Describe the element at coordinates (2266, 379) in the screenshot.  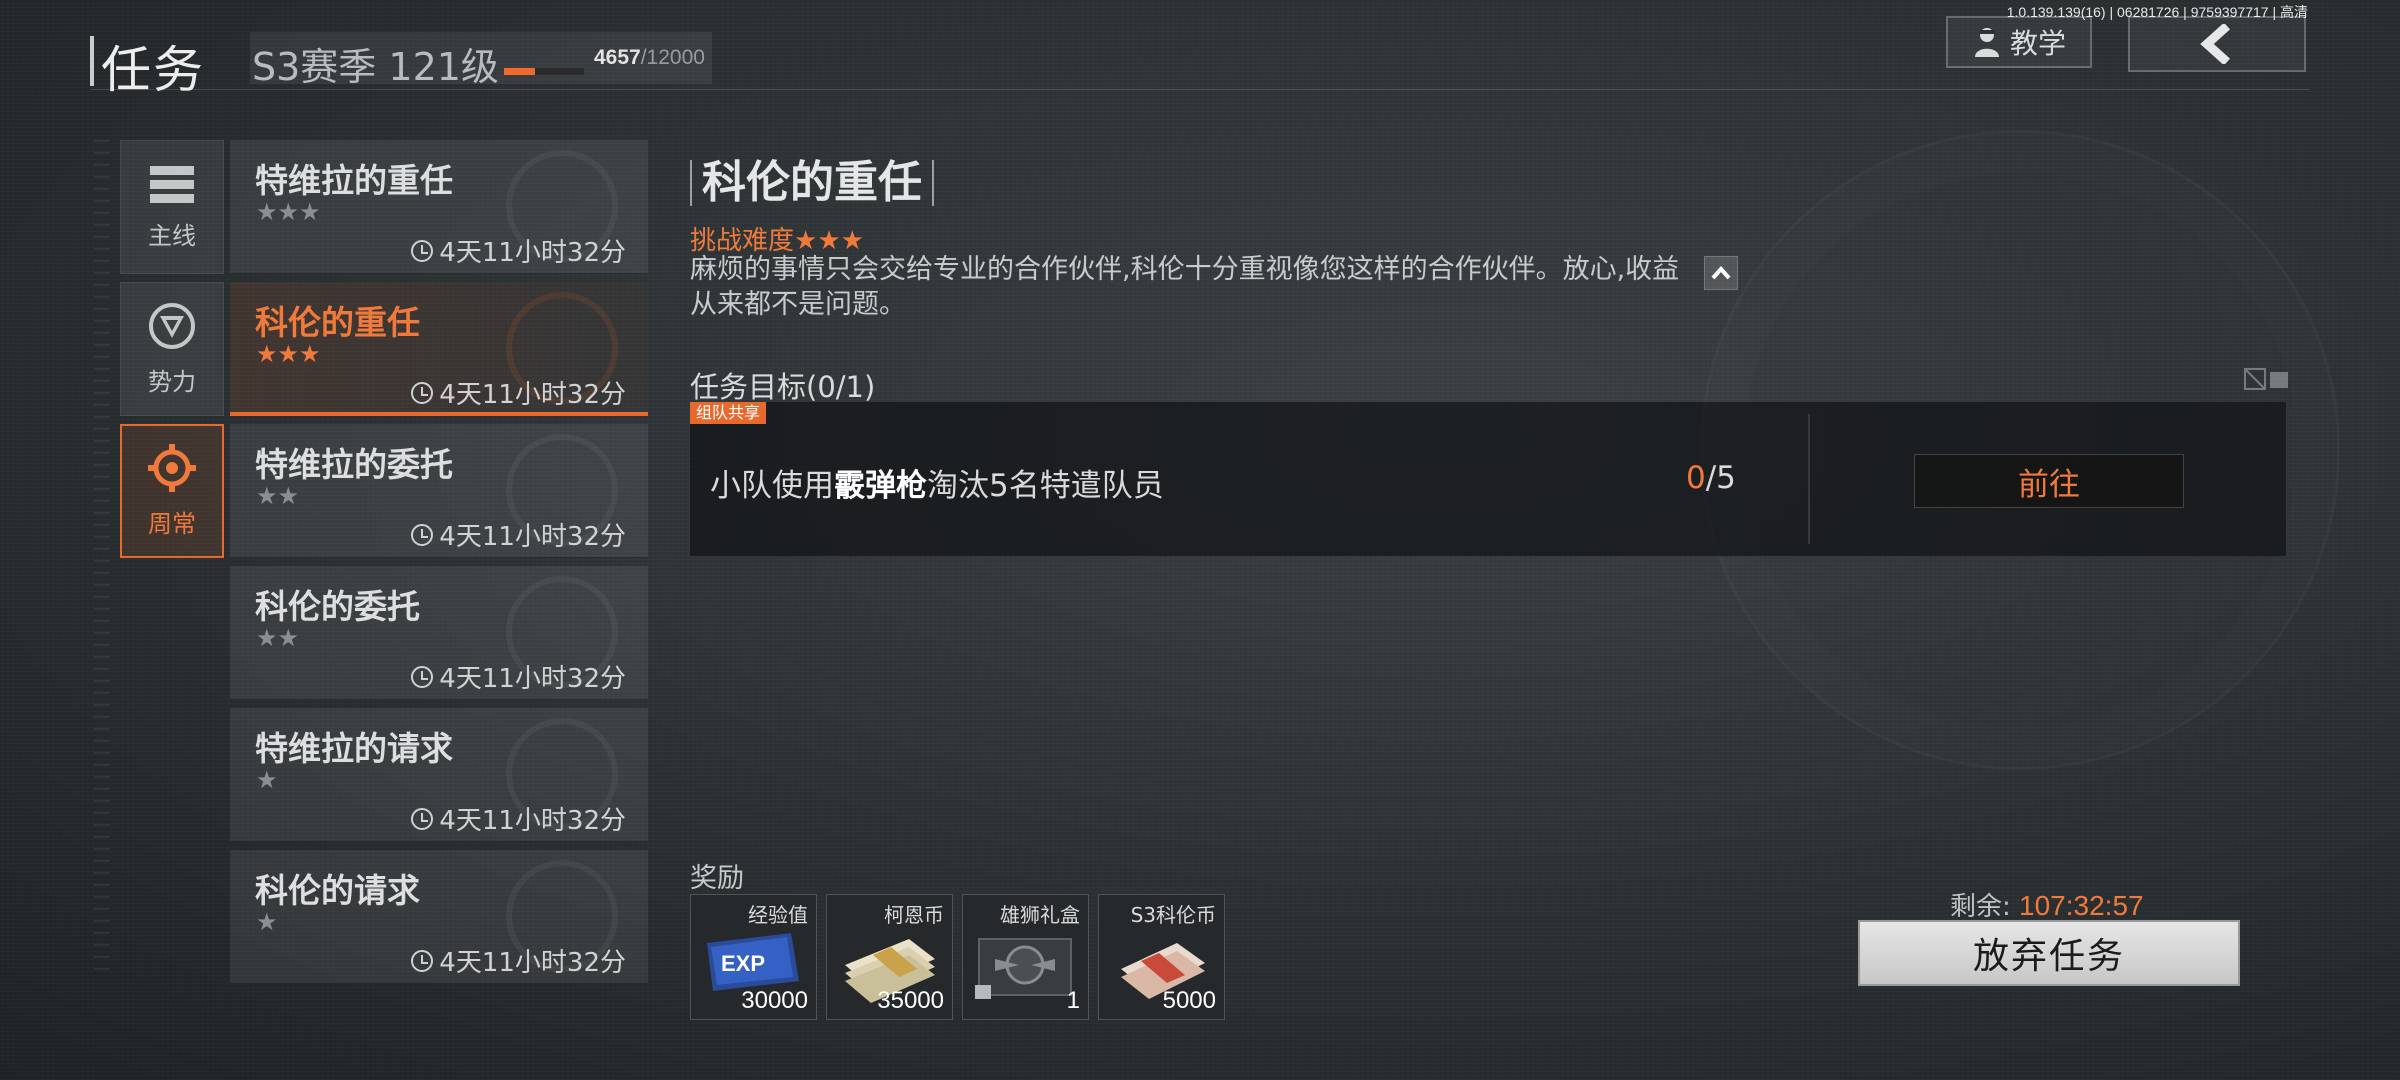
I see `share-corner-icon` at that location.